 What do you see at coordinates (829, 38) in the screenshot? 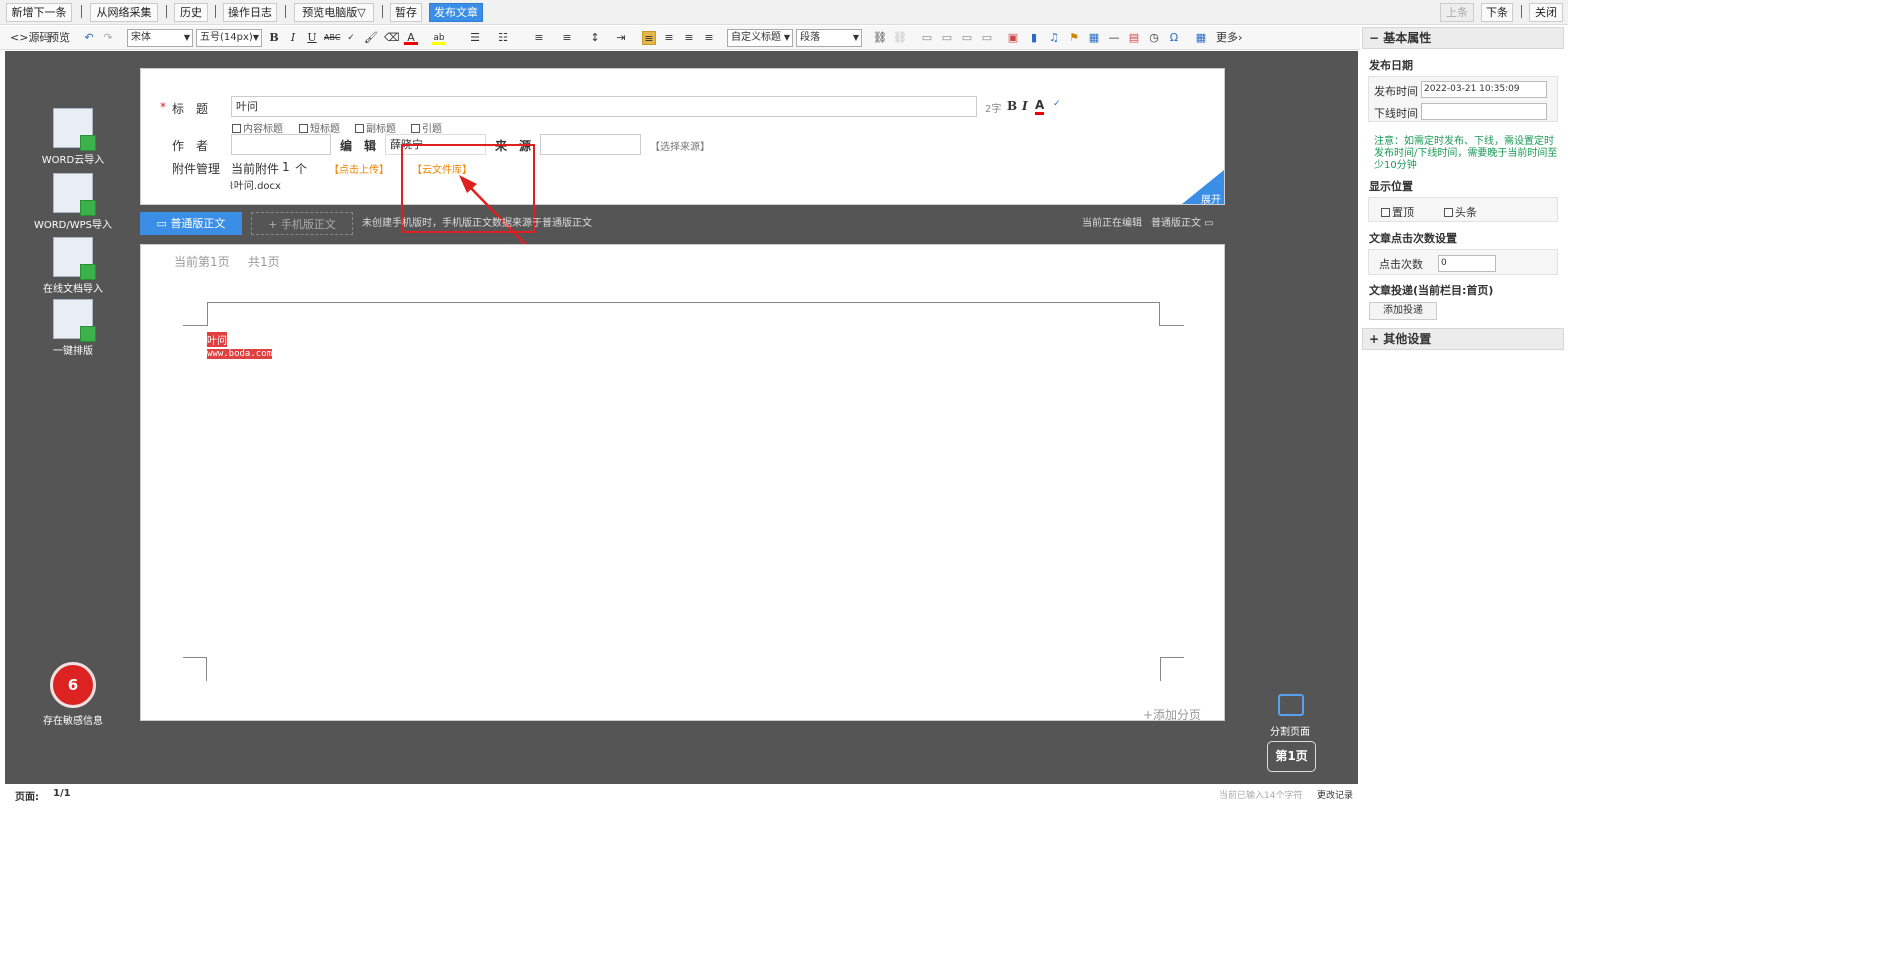
I see `paragraph-select: 段落 ▼` at bounding box center [829, 38].